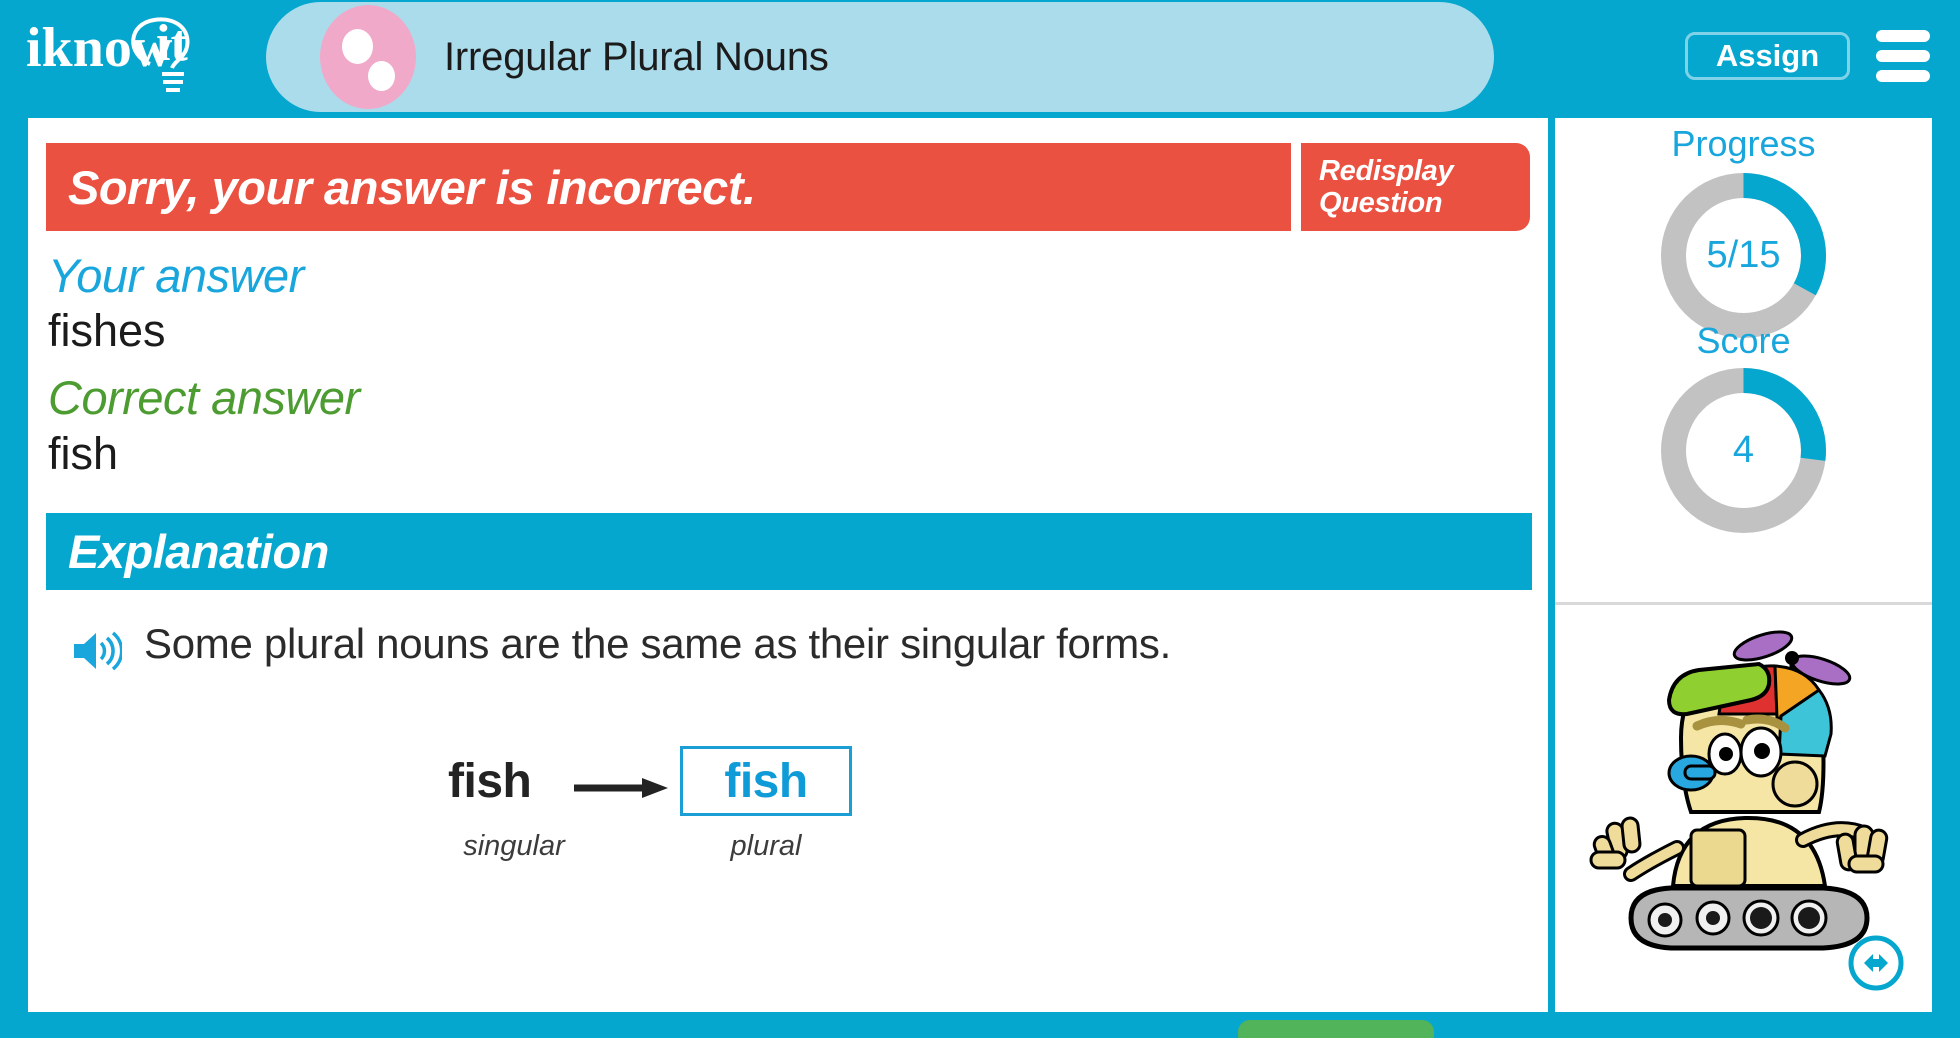 The height and width of the screenshot is (1038, 1960). I want to click on panel-divider, so click(1551, 565).